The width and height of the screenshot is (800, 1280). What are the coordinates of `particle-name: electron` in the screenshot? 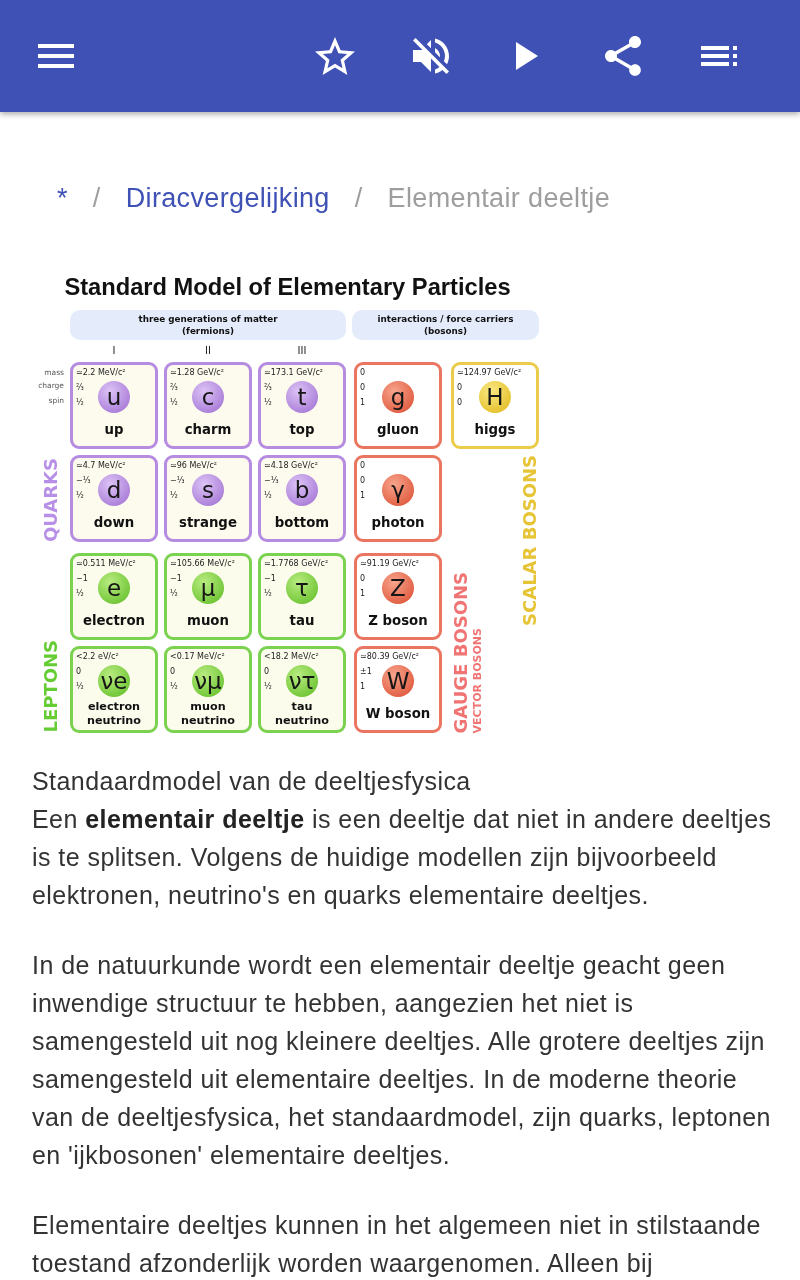 It's located at (114, 620).